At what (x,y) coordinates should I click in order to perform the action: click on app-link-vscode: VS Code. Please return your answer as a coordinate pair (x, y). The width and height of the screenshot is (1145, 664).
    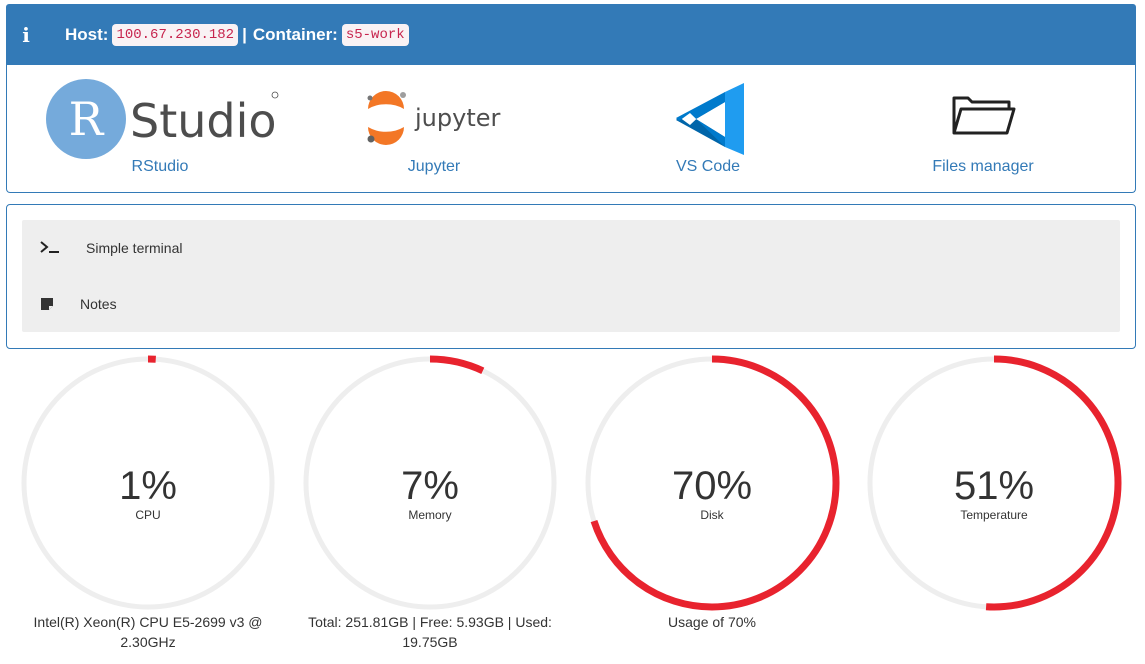
    Looking at the image, I should click on (708, 128).